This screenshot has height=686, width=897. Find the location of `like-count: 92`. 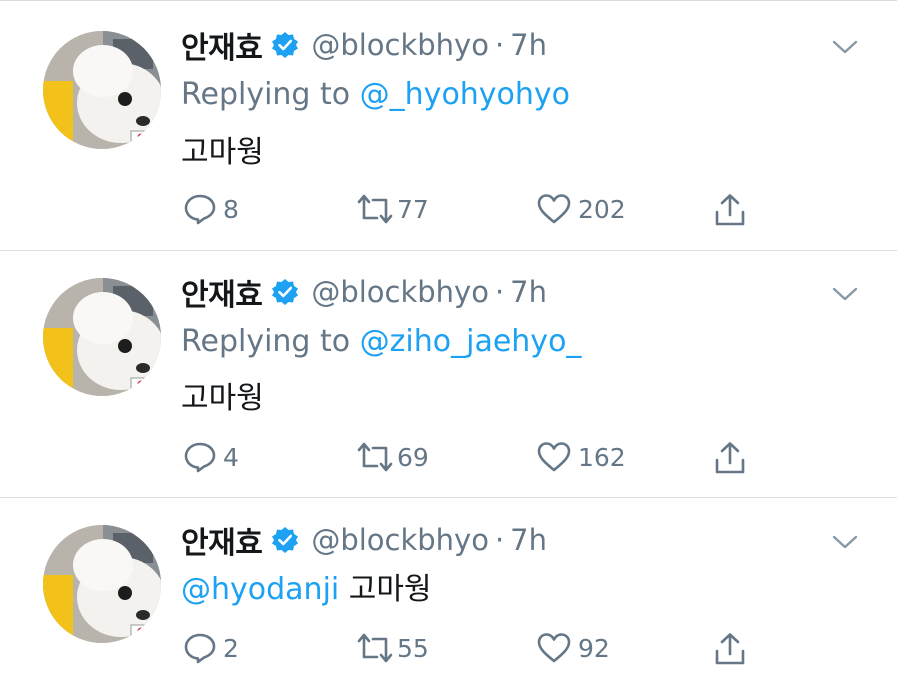

like-count: 92 is located at coordinates (594, 648).